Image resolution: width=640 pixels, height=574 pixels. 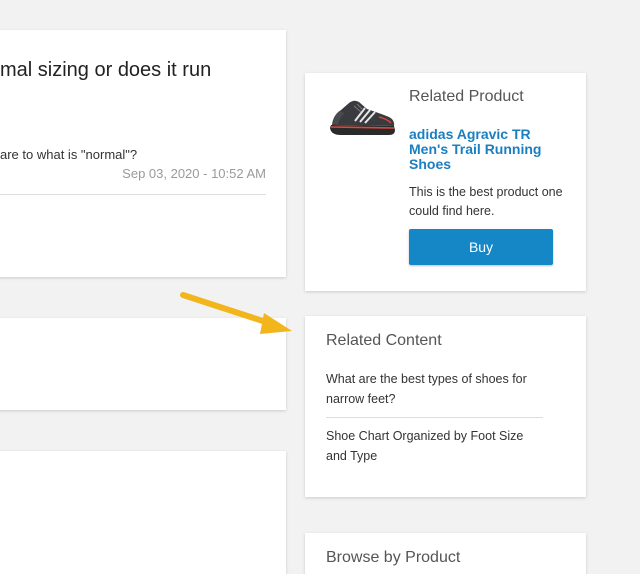 What do you see at coordinates (481, 247) in the screenshot?
I see `buy-button: Buy` at bounding box center [481, 247].